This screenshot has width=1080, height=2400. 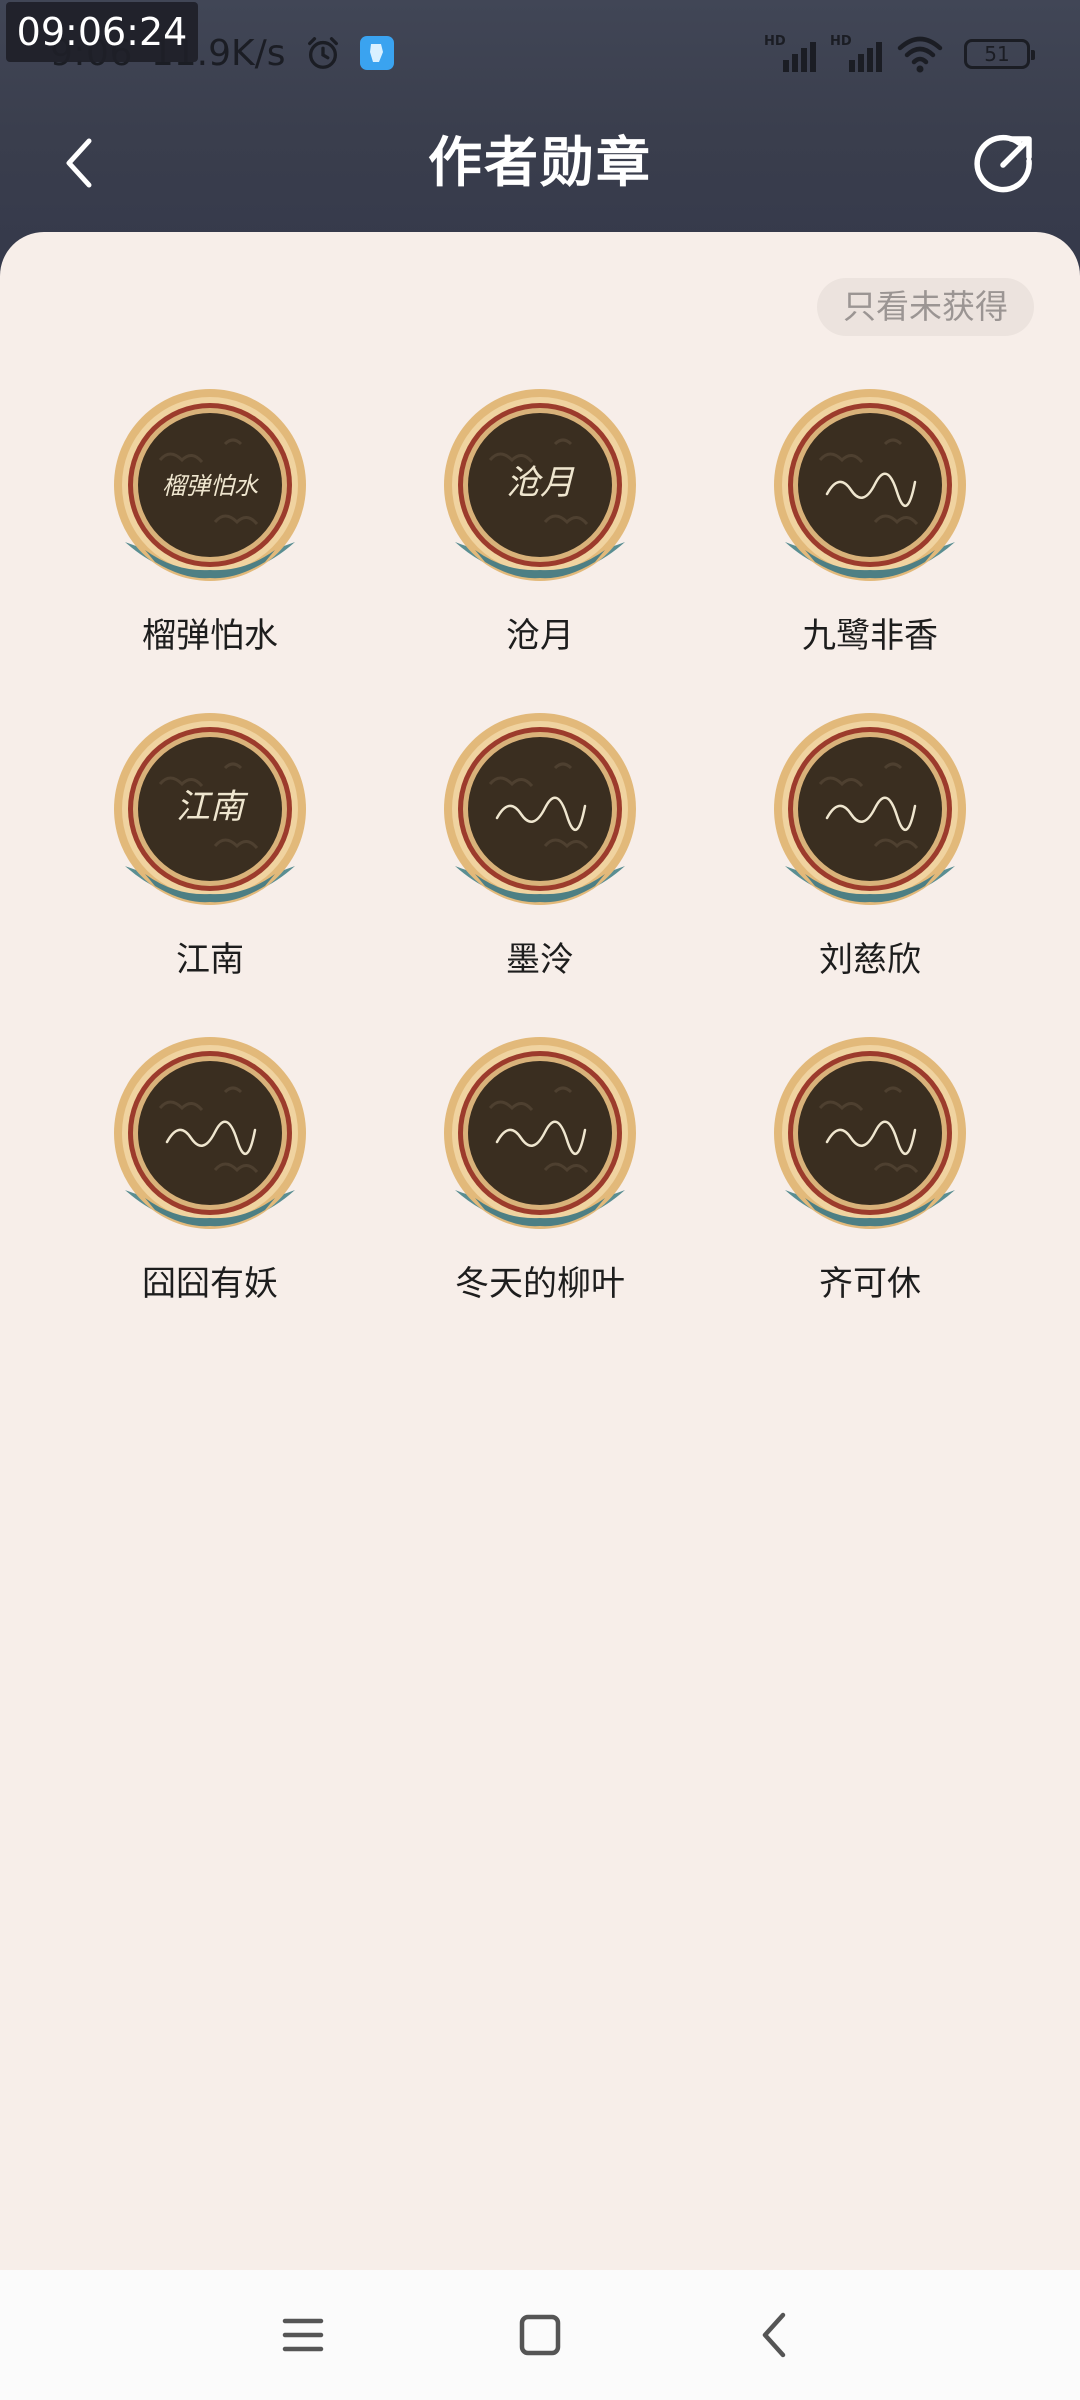 I want to click on filter-unearned-button: 只看未获得, so click(x=925, y=307).